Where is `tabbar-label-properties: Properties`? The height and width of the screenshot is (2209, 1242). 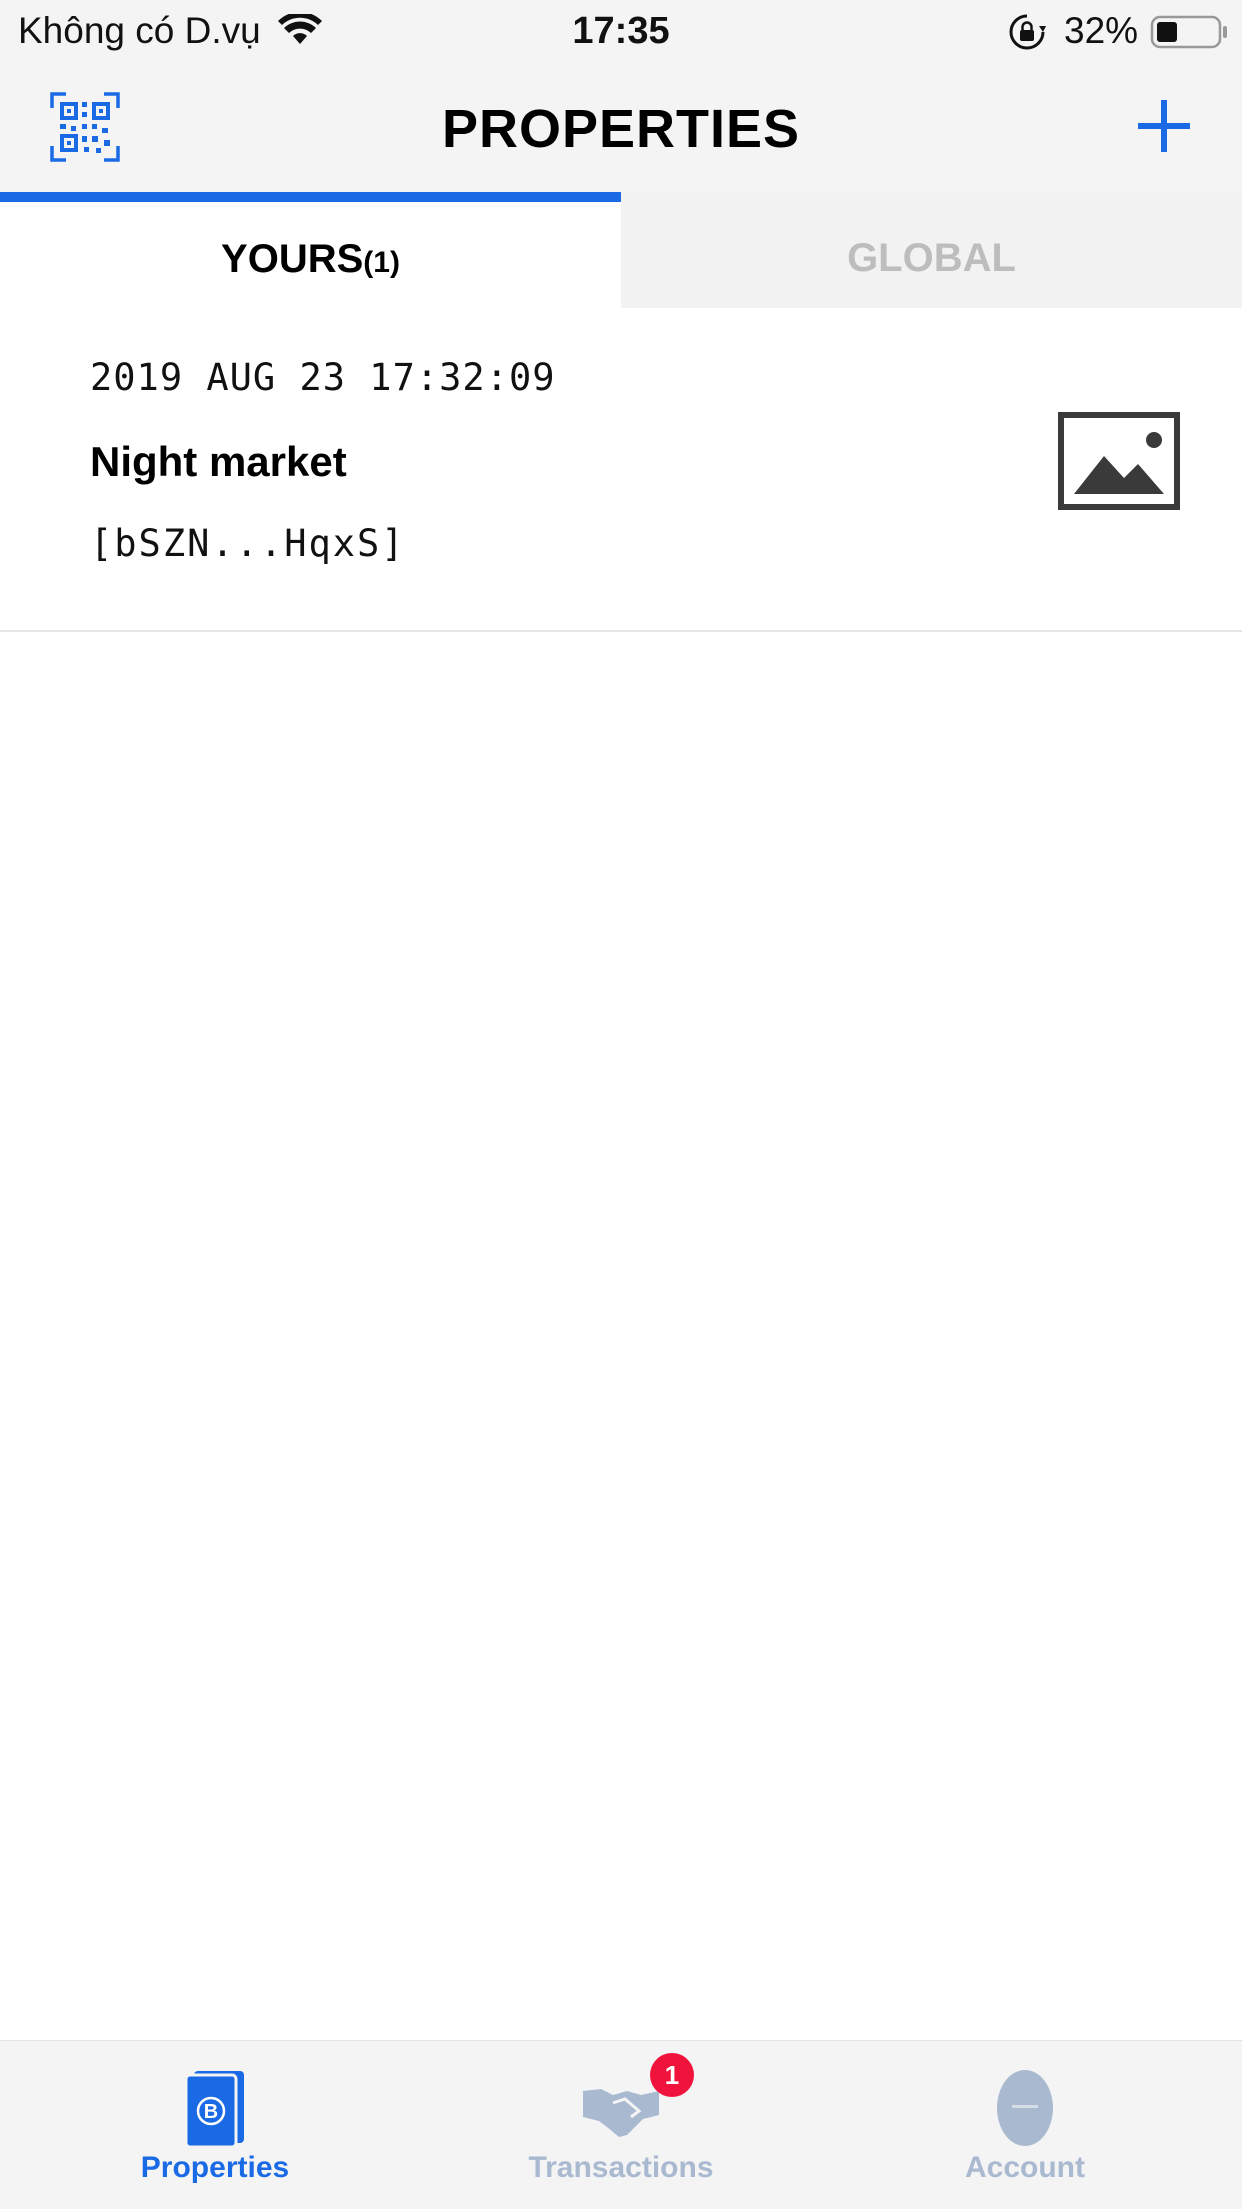
tabbar-label-properties: Properties is located at coordinates (215, 2167).